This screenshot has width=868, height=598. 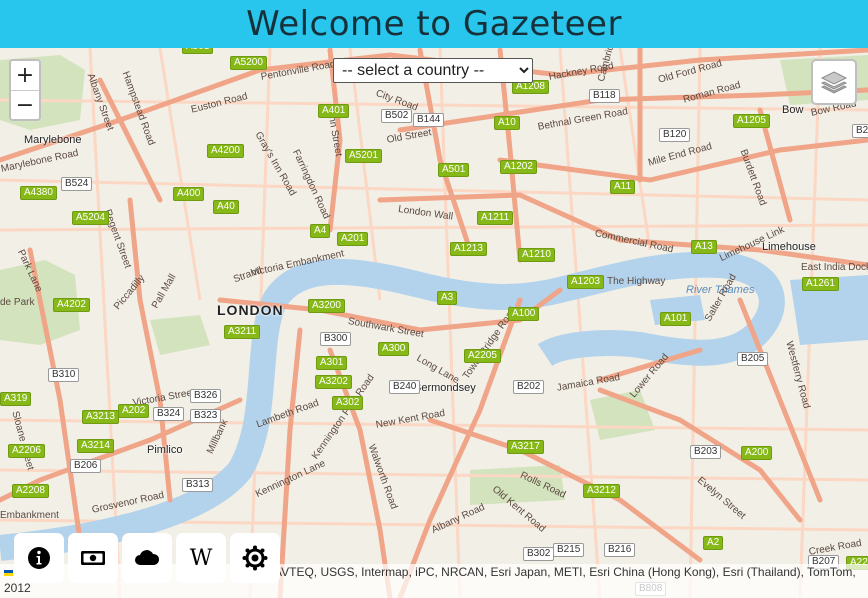 I want to click on road-shield: B502, so click(x=397, y=116).